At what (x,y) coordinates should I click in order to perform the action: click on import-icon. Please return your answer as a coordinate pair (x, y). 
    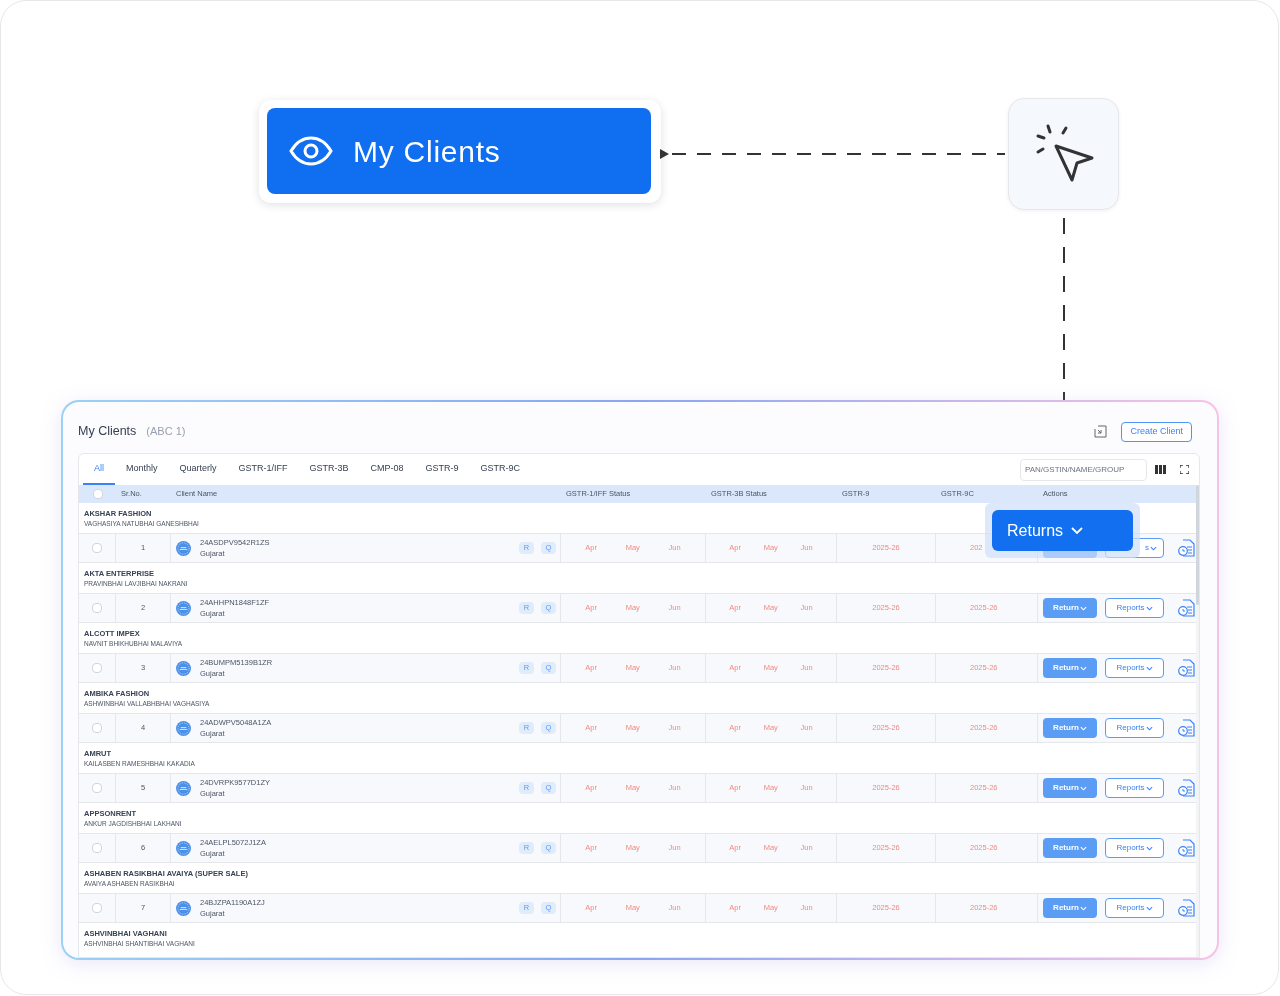
    Looking at the image, I should click on (1101, 431).